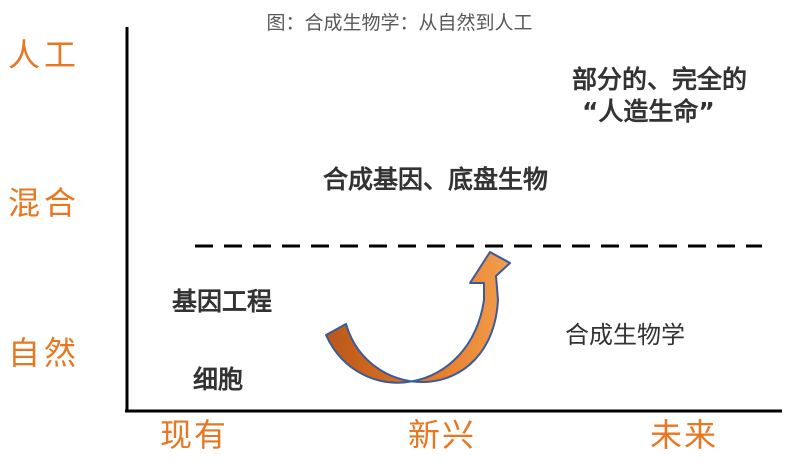 This screenshot has height=469, width=799. Describe the element at coordinates (218, 379) in the screenshot. I see `label-cell: 细胞` at that location.